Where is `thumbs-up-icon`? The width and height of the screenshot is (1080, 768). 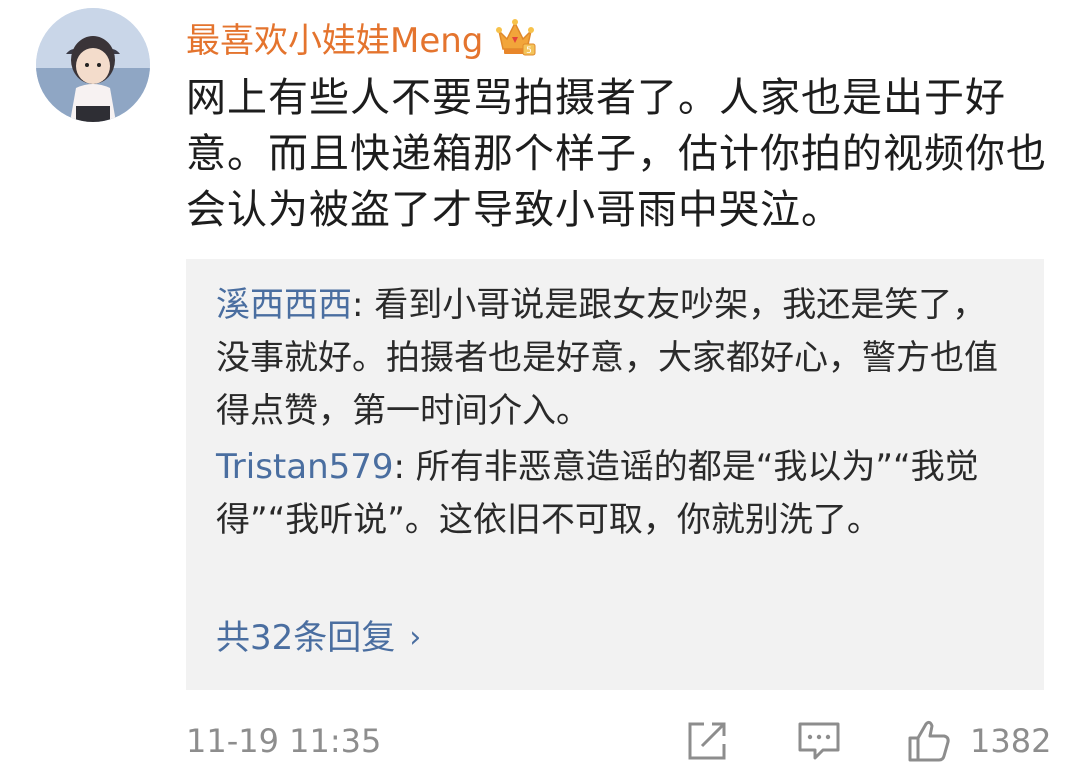 thumbs-up-icon is located at coordinates (929, 741).